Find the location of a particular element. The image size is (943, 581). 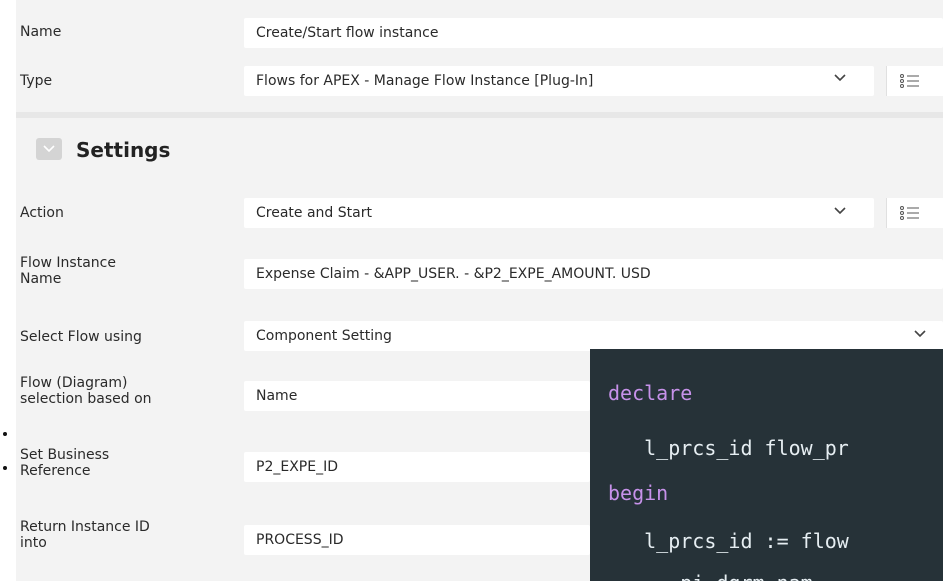

section-divider is located at coordinates (479, 115).